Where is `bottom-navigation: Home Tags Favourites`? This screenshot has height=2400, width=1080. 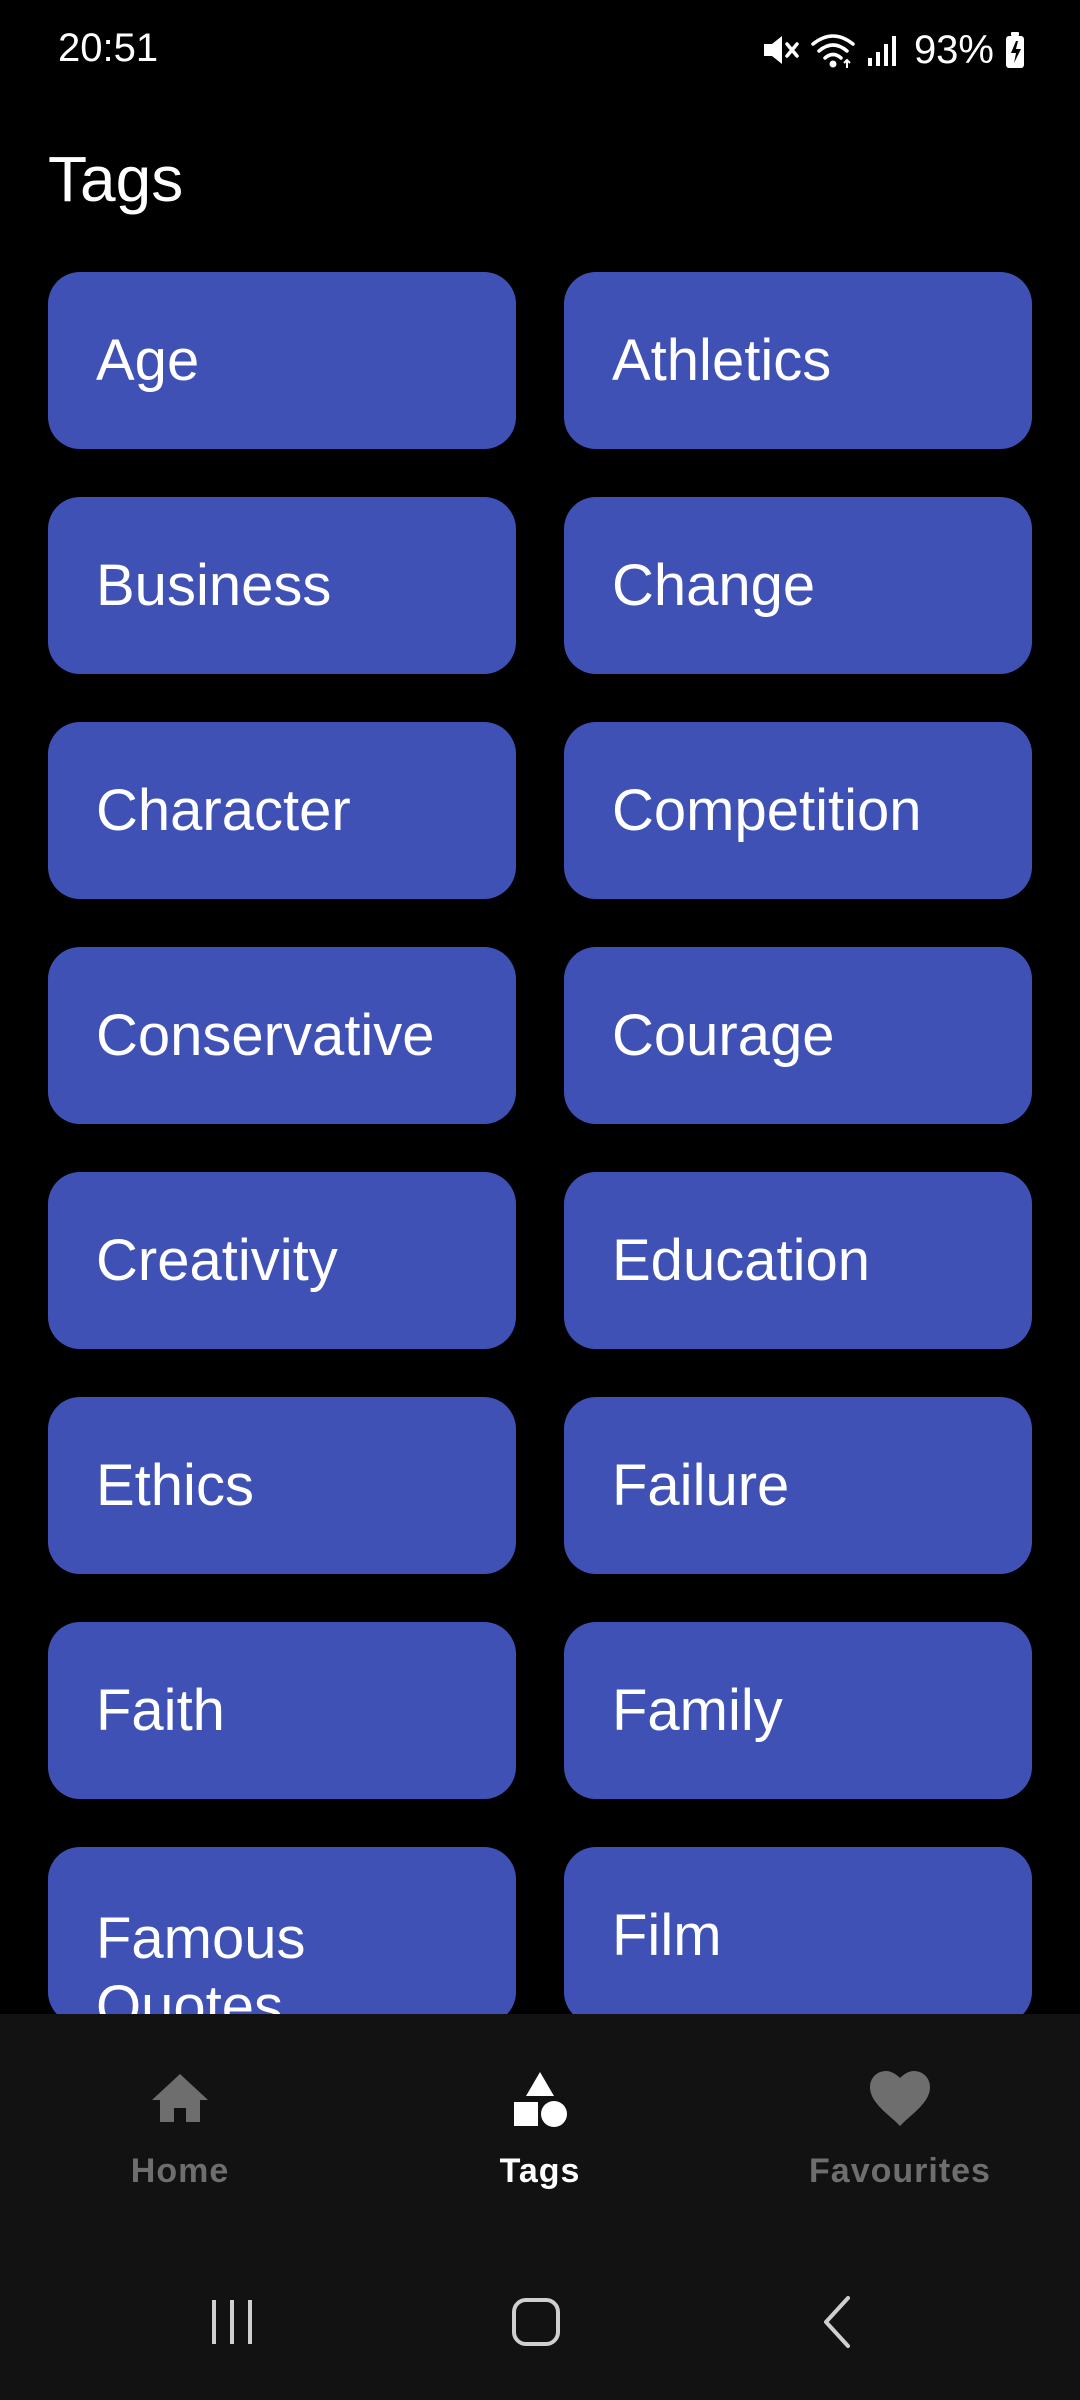
bottom-navigation: Home Tags Favourites is located at coordinates (540, 2127).